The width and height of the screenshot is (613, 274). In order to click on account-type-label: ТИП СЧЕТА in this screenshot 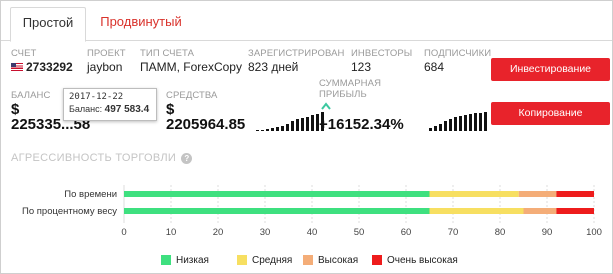, I will do `click(167, 53)`.